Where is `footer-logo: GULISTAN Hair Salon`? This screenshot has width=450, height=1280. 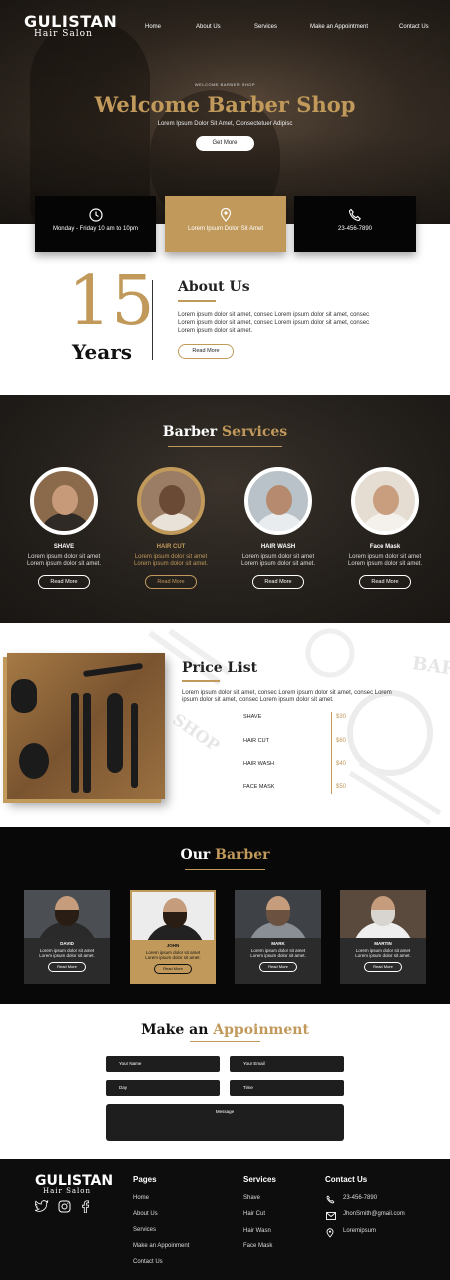 footer-logo: GULISTAN Hair Salon is located at coordinates (74, 1184).